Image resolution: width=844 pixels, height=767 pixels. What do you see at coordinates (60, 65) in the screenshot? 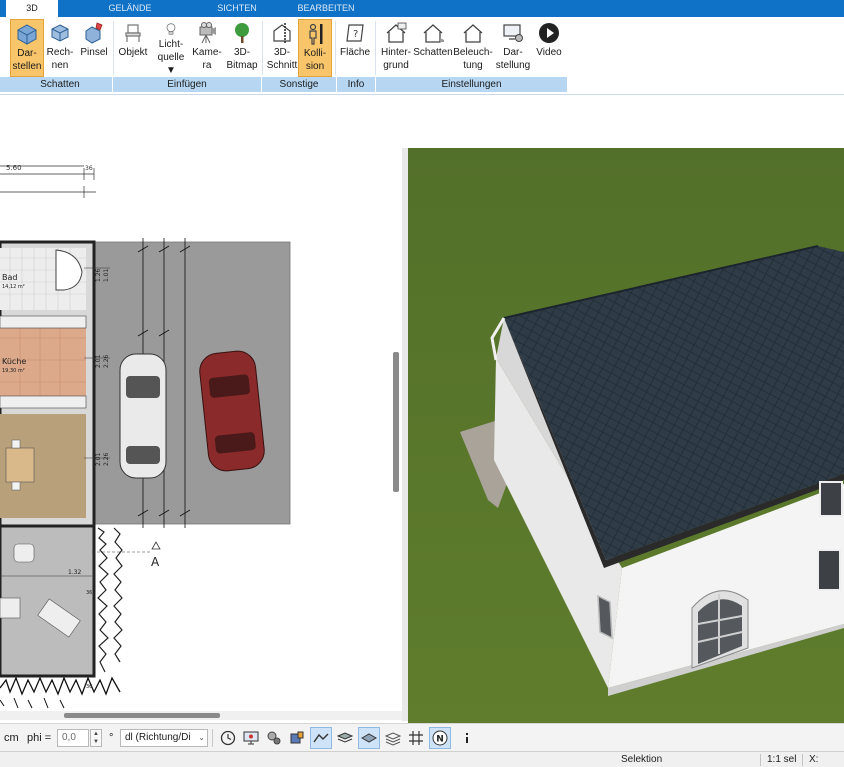
I see `rechnen-label-2: nen` at bounding box center [60, 65].